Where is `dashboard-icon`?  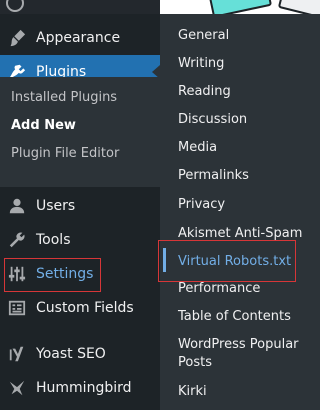 dashboard-icon is located at coordinates (15, 6).